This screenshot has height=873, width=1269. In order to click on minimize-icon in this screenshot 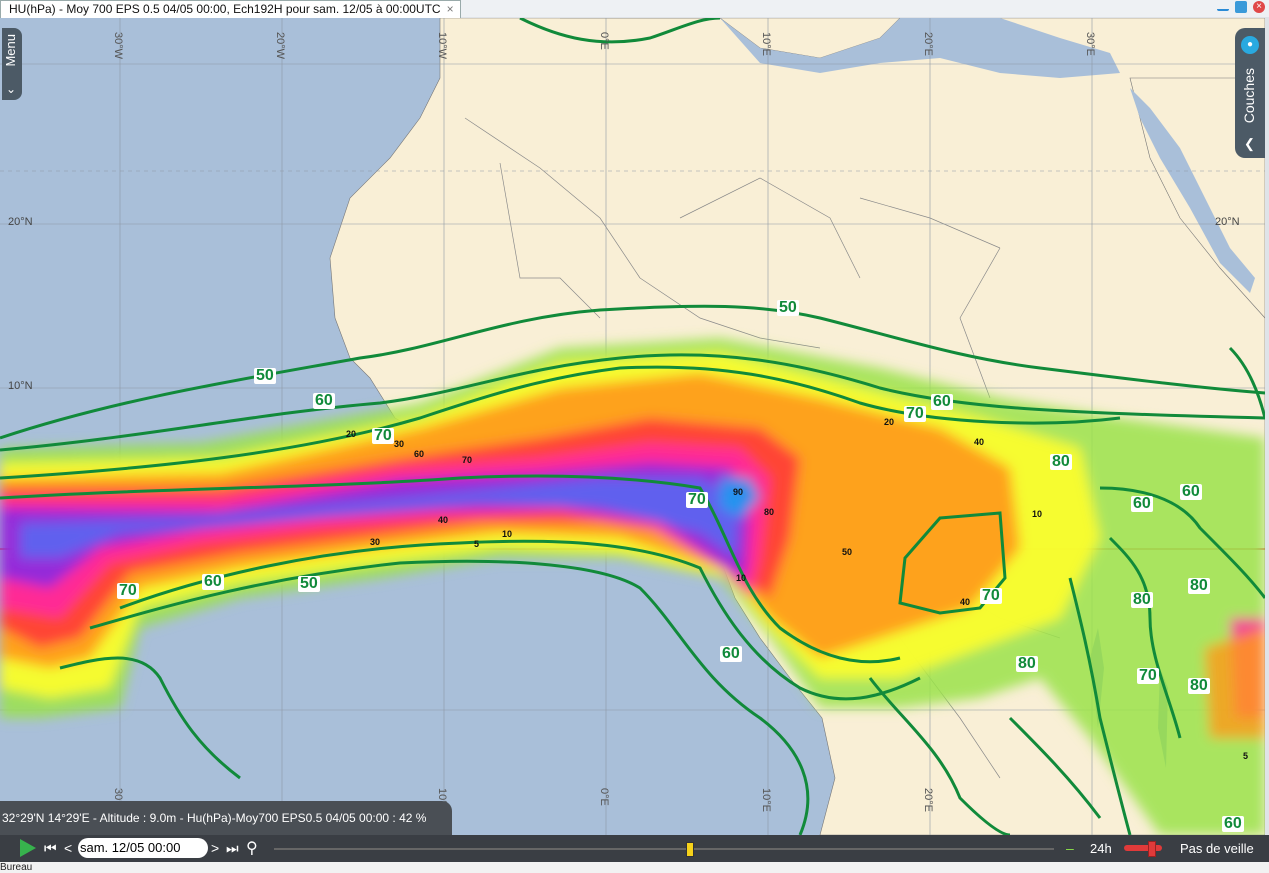, I will do `click(1223, 6)`.